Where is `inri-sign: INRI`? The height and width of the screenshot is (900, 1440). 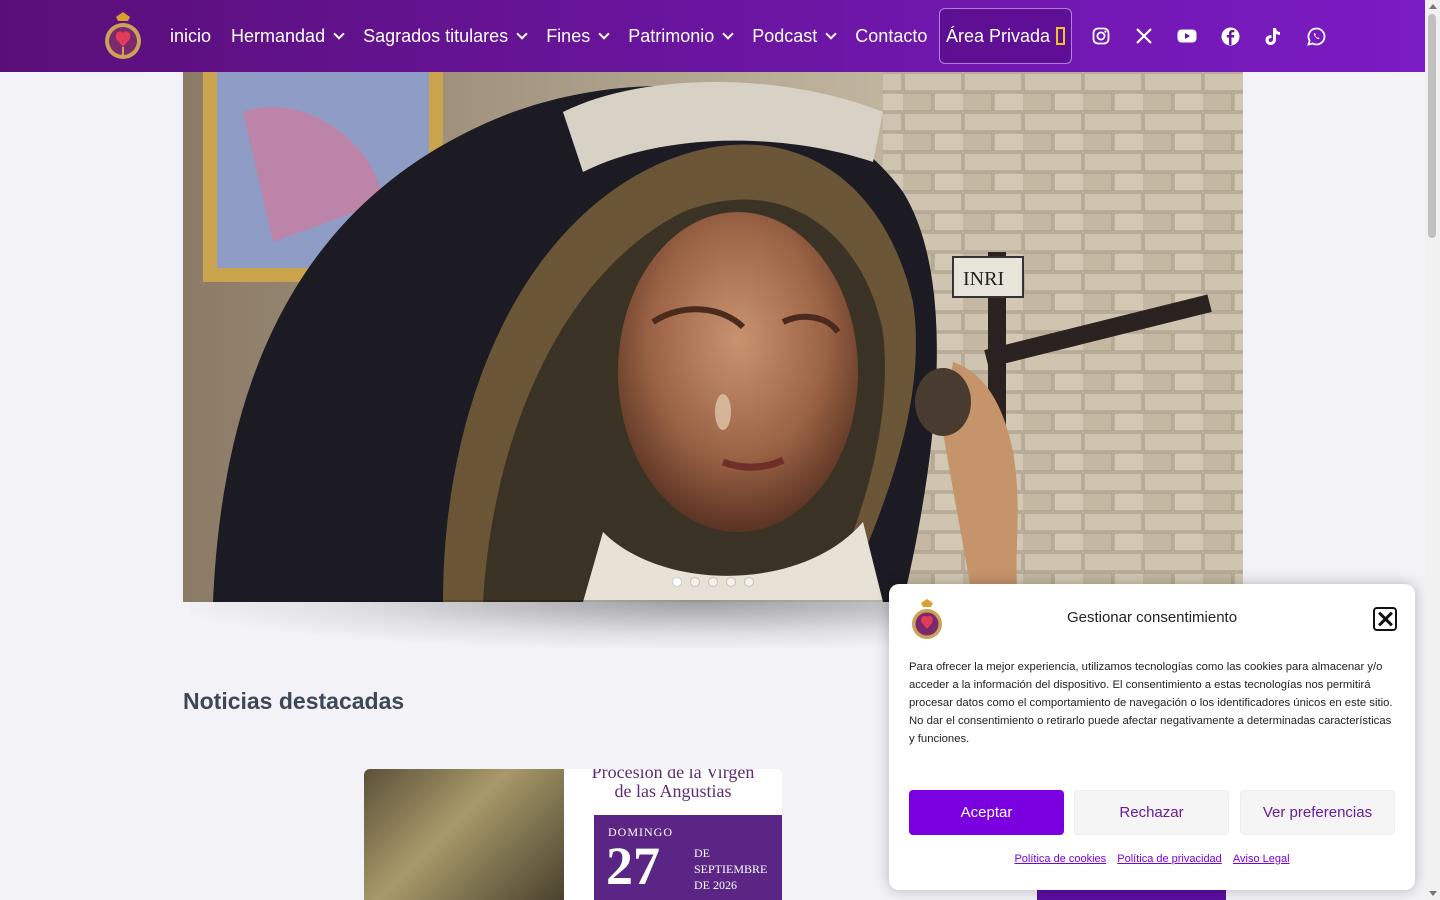 inri-sign: INRI is located at coordinates (983, 279).